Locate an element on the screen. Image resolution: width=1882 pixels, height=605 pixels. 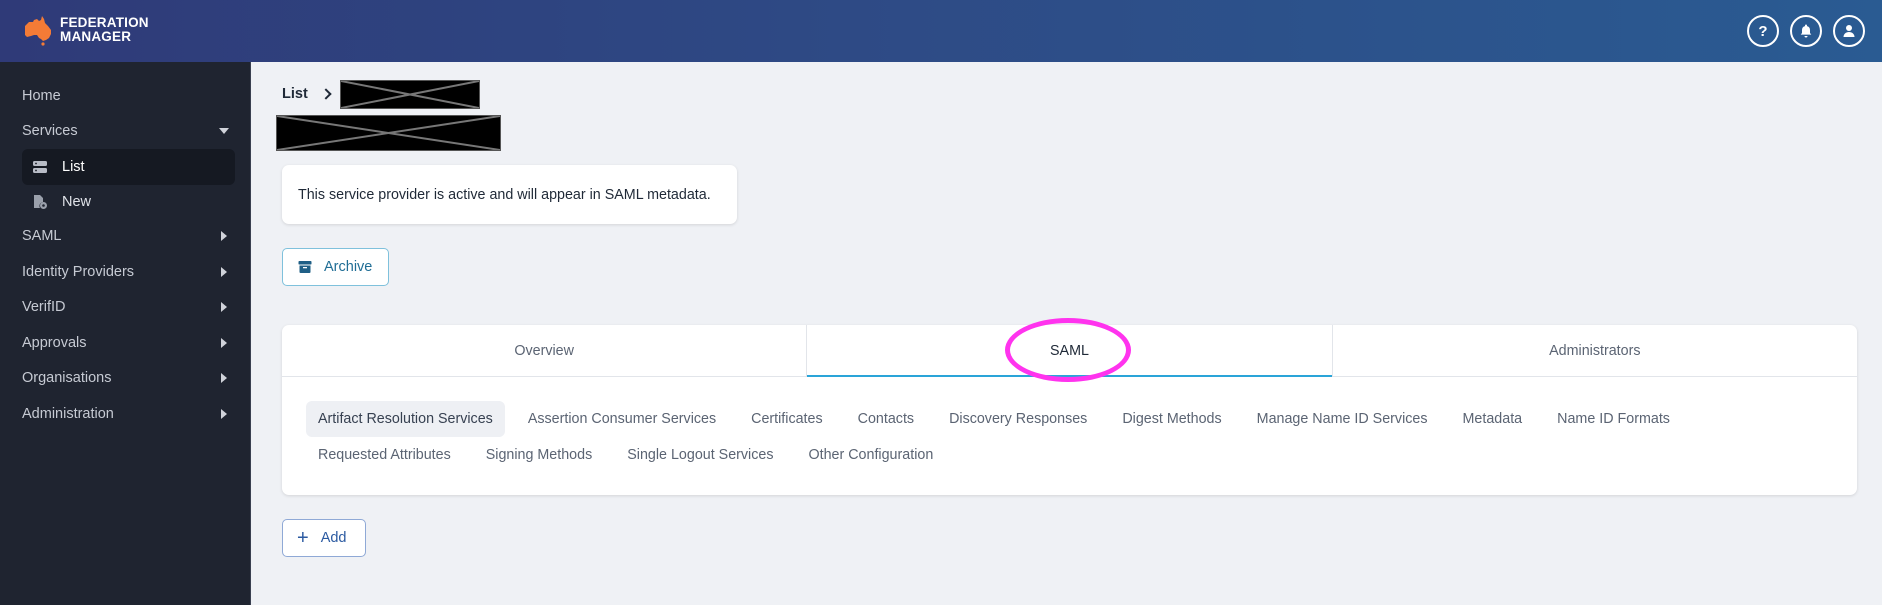
subtab-signing-methods: Signing Methods is located at coordinates (539, 455).